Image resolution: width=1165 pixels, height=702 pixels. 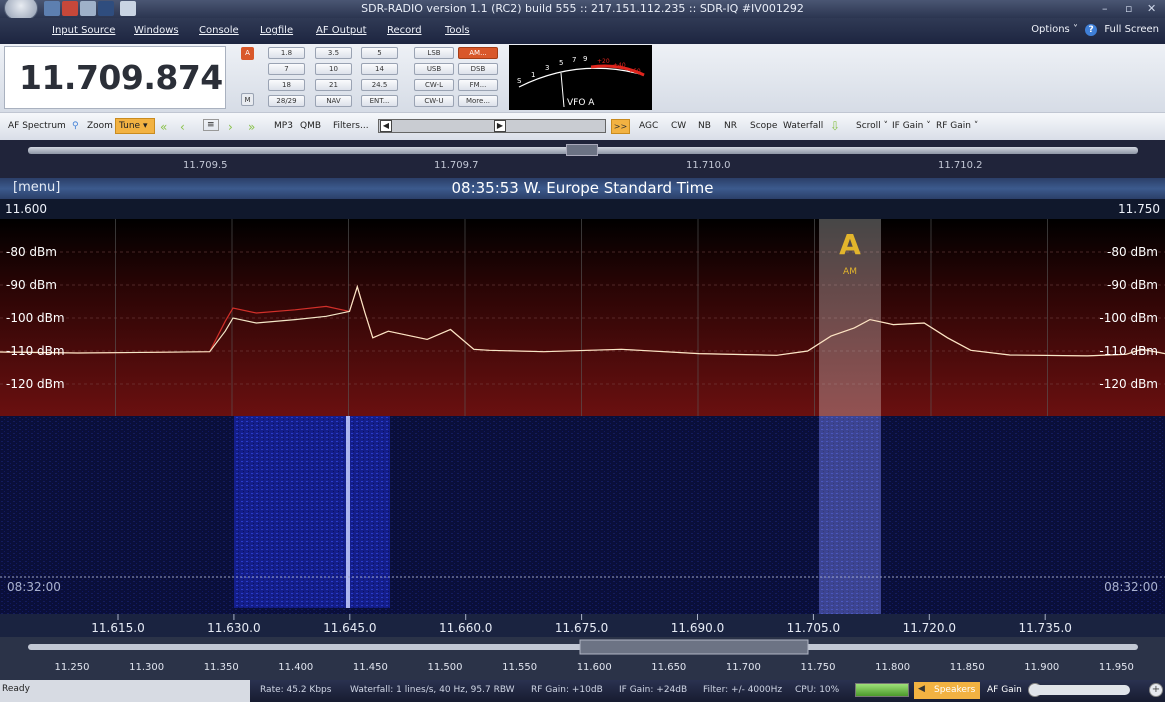 What do you see at coordinates (310, 126) in the screenshot?
I see `qmb-button: QMB` at bounding box center [310, 126].